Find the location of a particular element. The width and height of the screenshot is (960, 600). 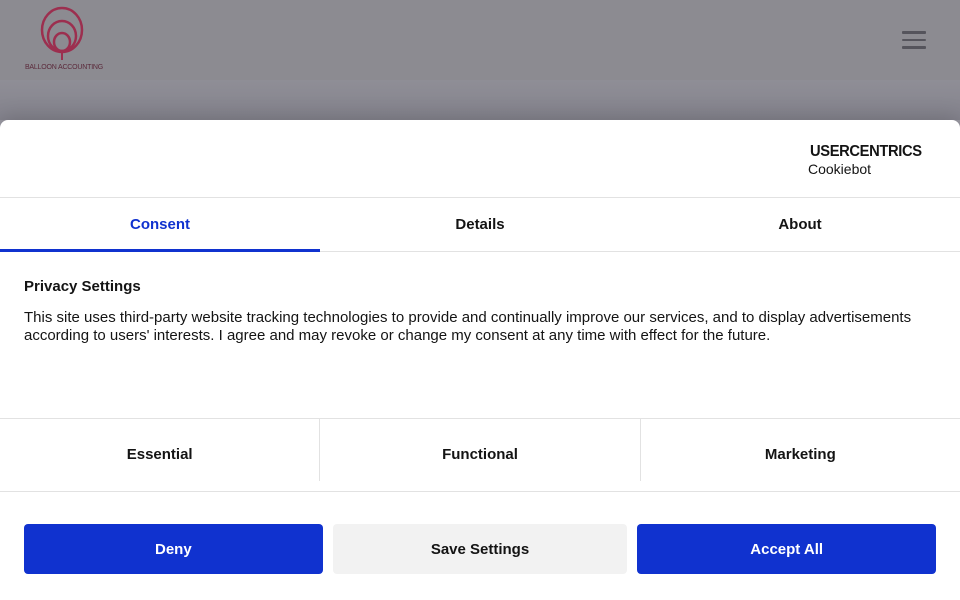

tab-consent: Consent is located at coordinates (160, 225).